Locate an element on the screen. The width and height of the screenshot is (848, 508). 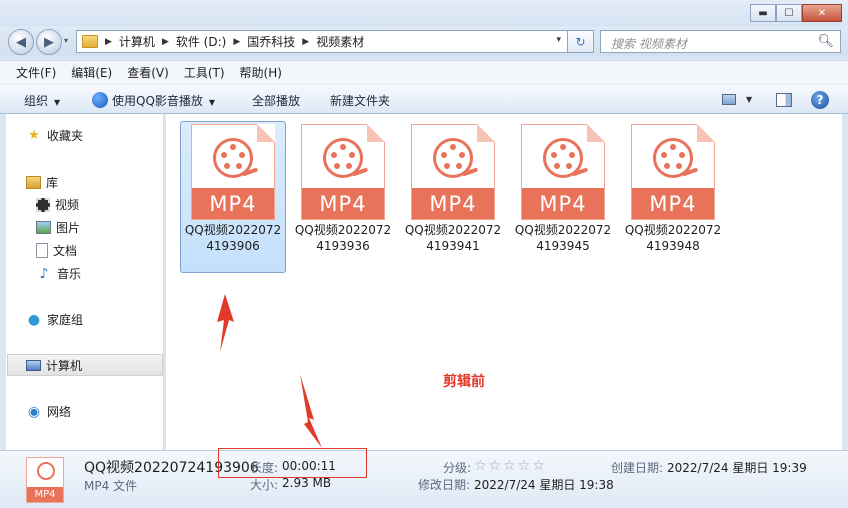
annotation-arrow-down is located at coordinates (311, 411).